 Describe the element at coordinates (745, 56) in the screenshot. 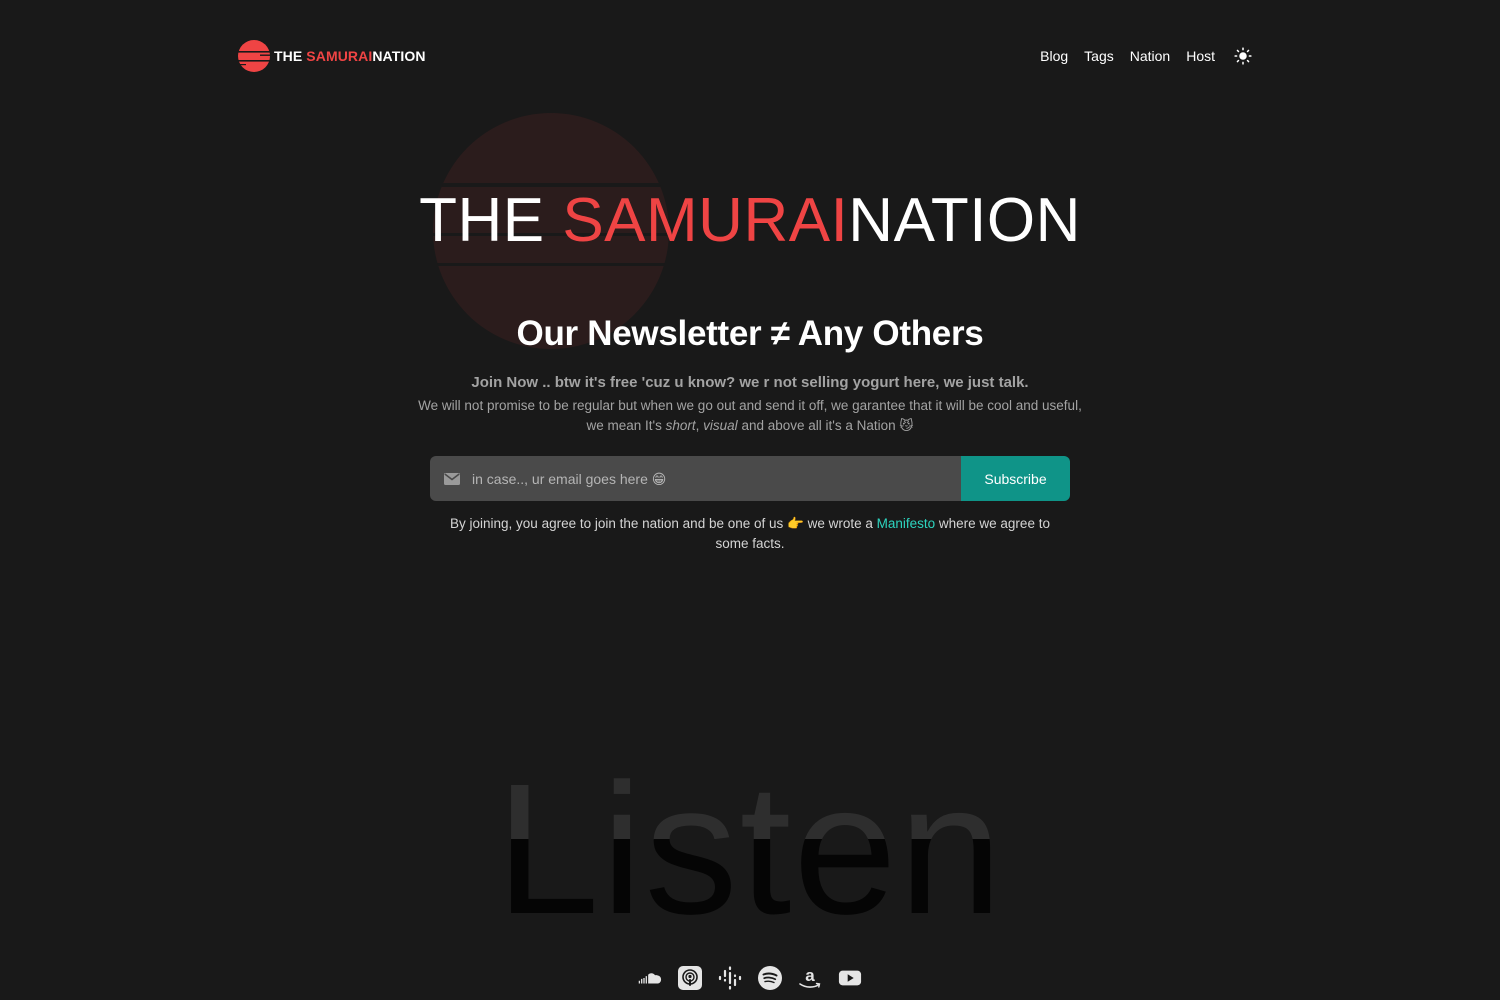

I see `top-nav: THE SAMURAINATION Blog Tags Nation Host` at that location.